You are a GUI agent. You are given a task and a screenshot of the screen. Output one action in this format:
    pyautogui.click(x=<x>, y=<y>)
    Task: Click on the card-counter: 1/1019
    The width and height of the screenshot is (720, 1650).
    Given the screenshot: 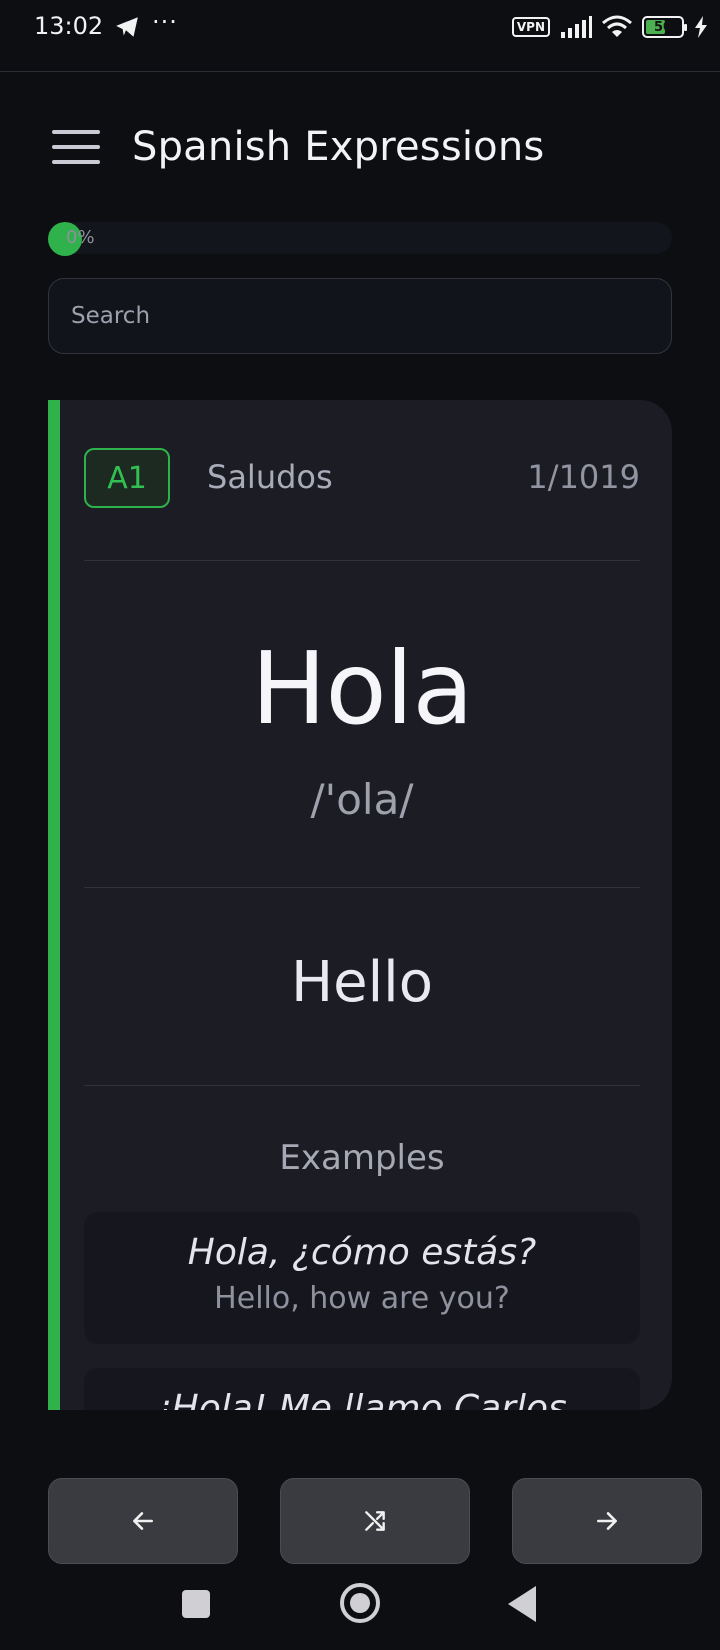 What is the action you would take?
    pyautogui.click(x=583, y=477)
    